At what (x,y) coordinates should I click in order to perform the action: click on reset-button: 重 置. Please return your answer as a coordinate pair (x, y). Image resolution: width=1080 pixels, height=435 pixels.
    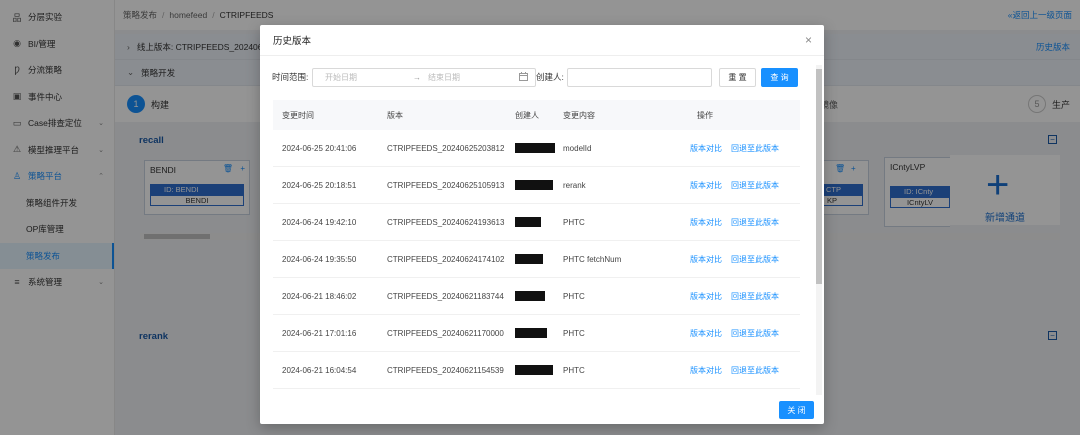
    Looking at the image, I should click on (737, 77).